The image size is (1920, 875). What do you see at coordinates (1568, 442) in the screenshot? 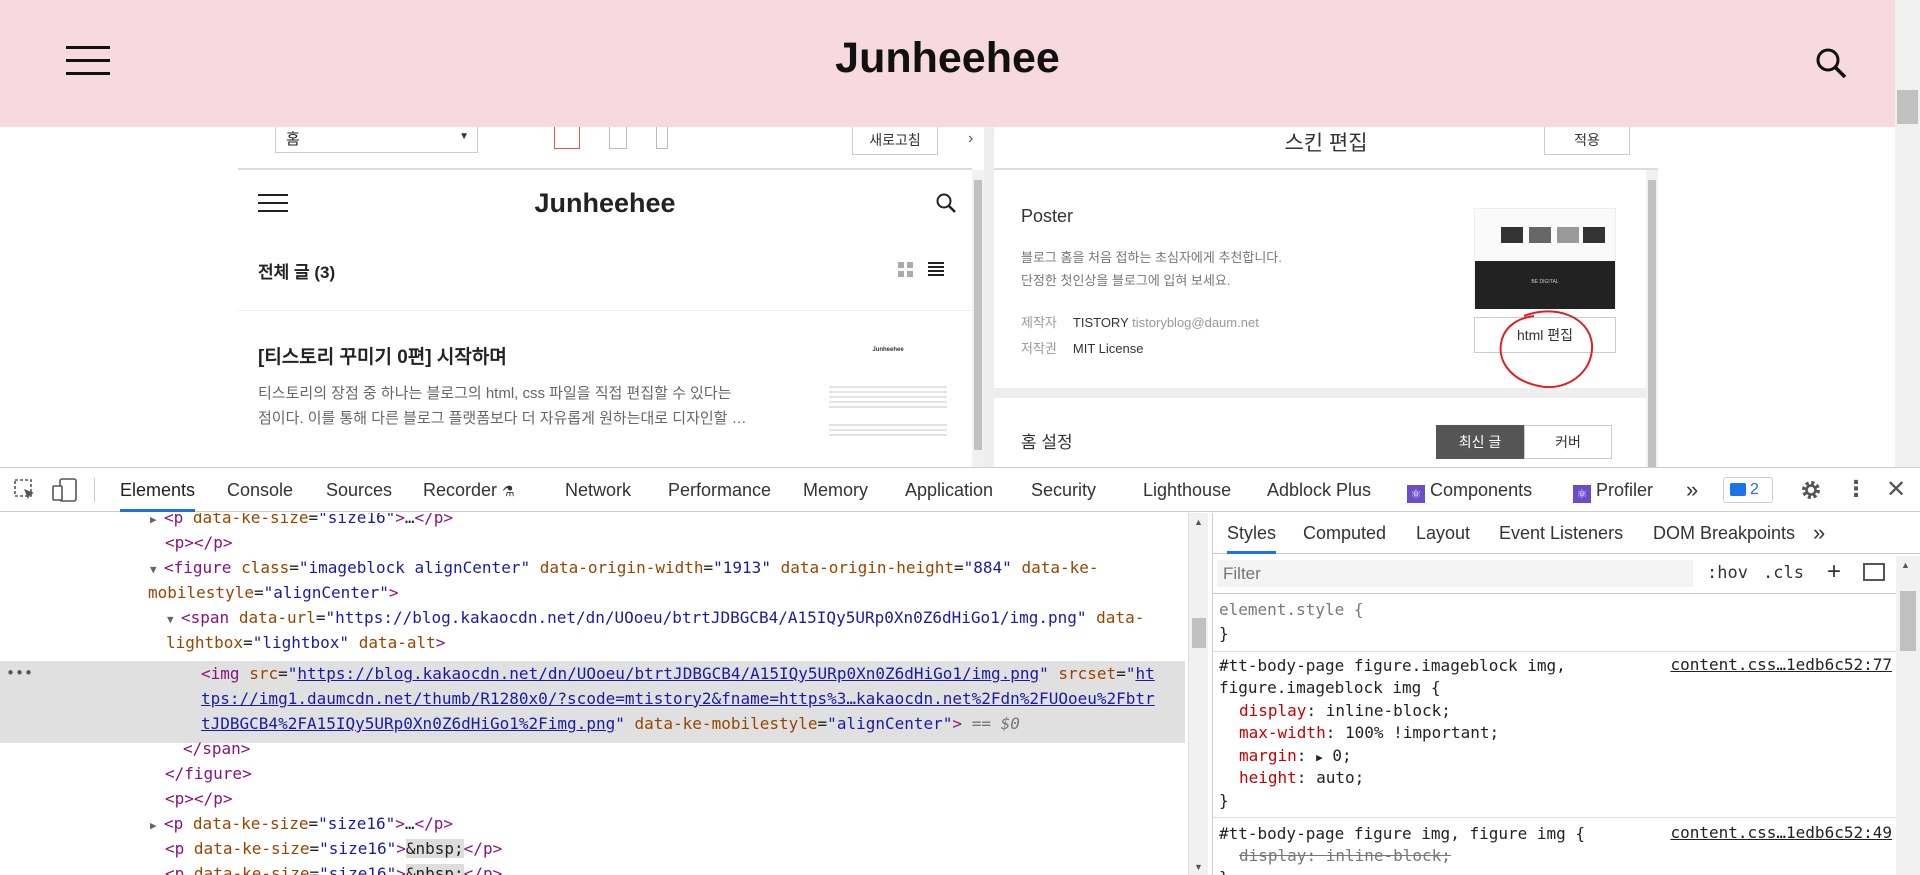
I see `cover-tab: 커버` at bounding box center [1568, 442].